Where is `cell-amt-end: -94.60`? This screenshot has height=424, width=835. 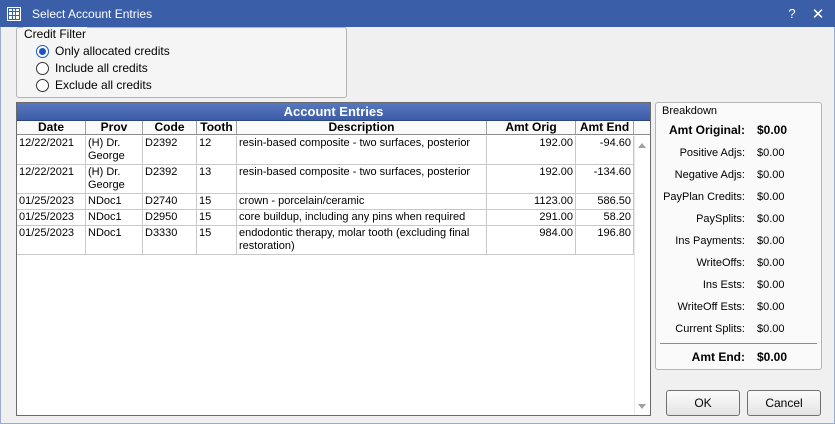
cell-amt-end: -94.60 is located at coordinates (605, 150).